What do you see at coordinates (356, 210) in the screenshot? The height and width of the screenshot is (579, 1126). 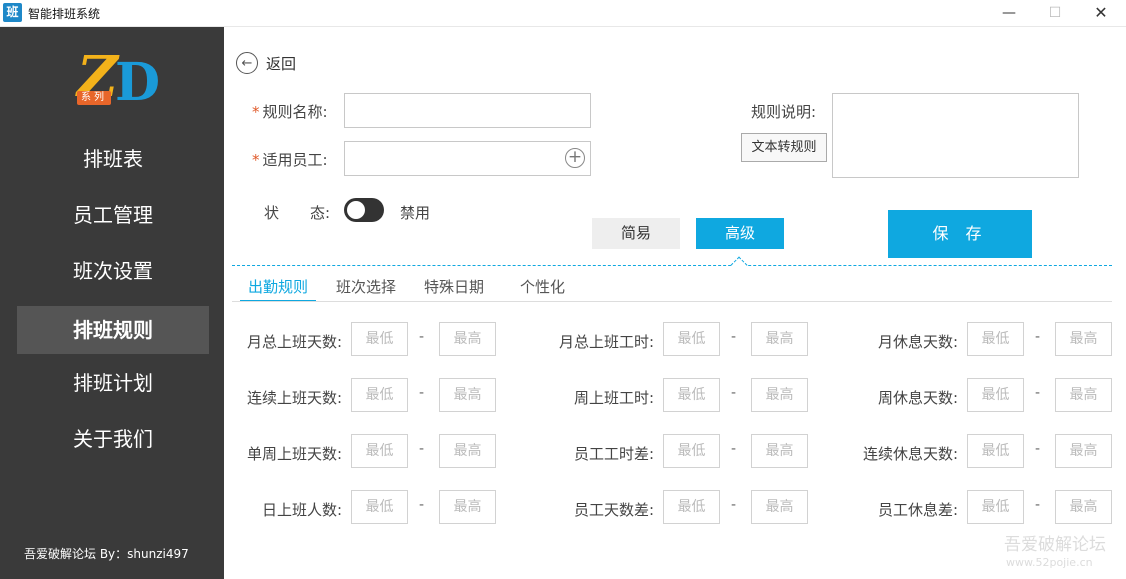 I see `toggle-knob` at bounding box center [356, 210].